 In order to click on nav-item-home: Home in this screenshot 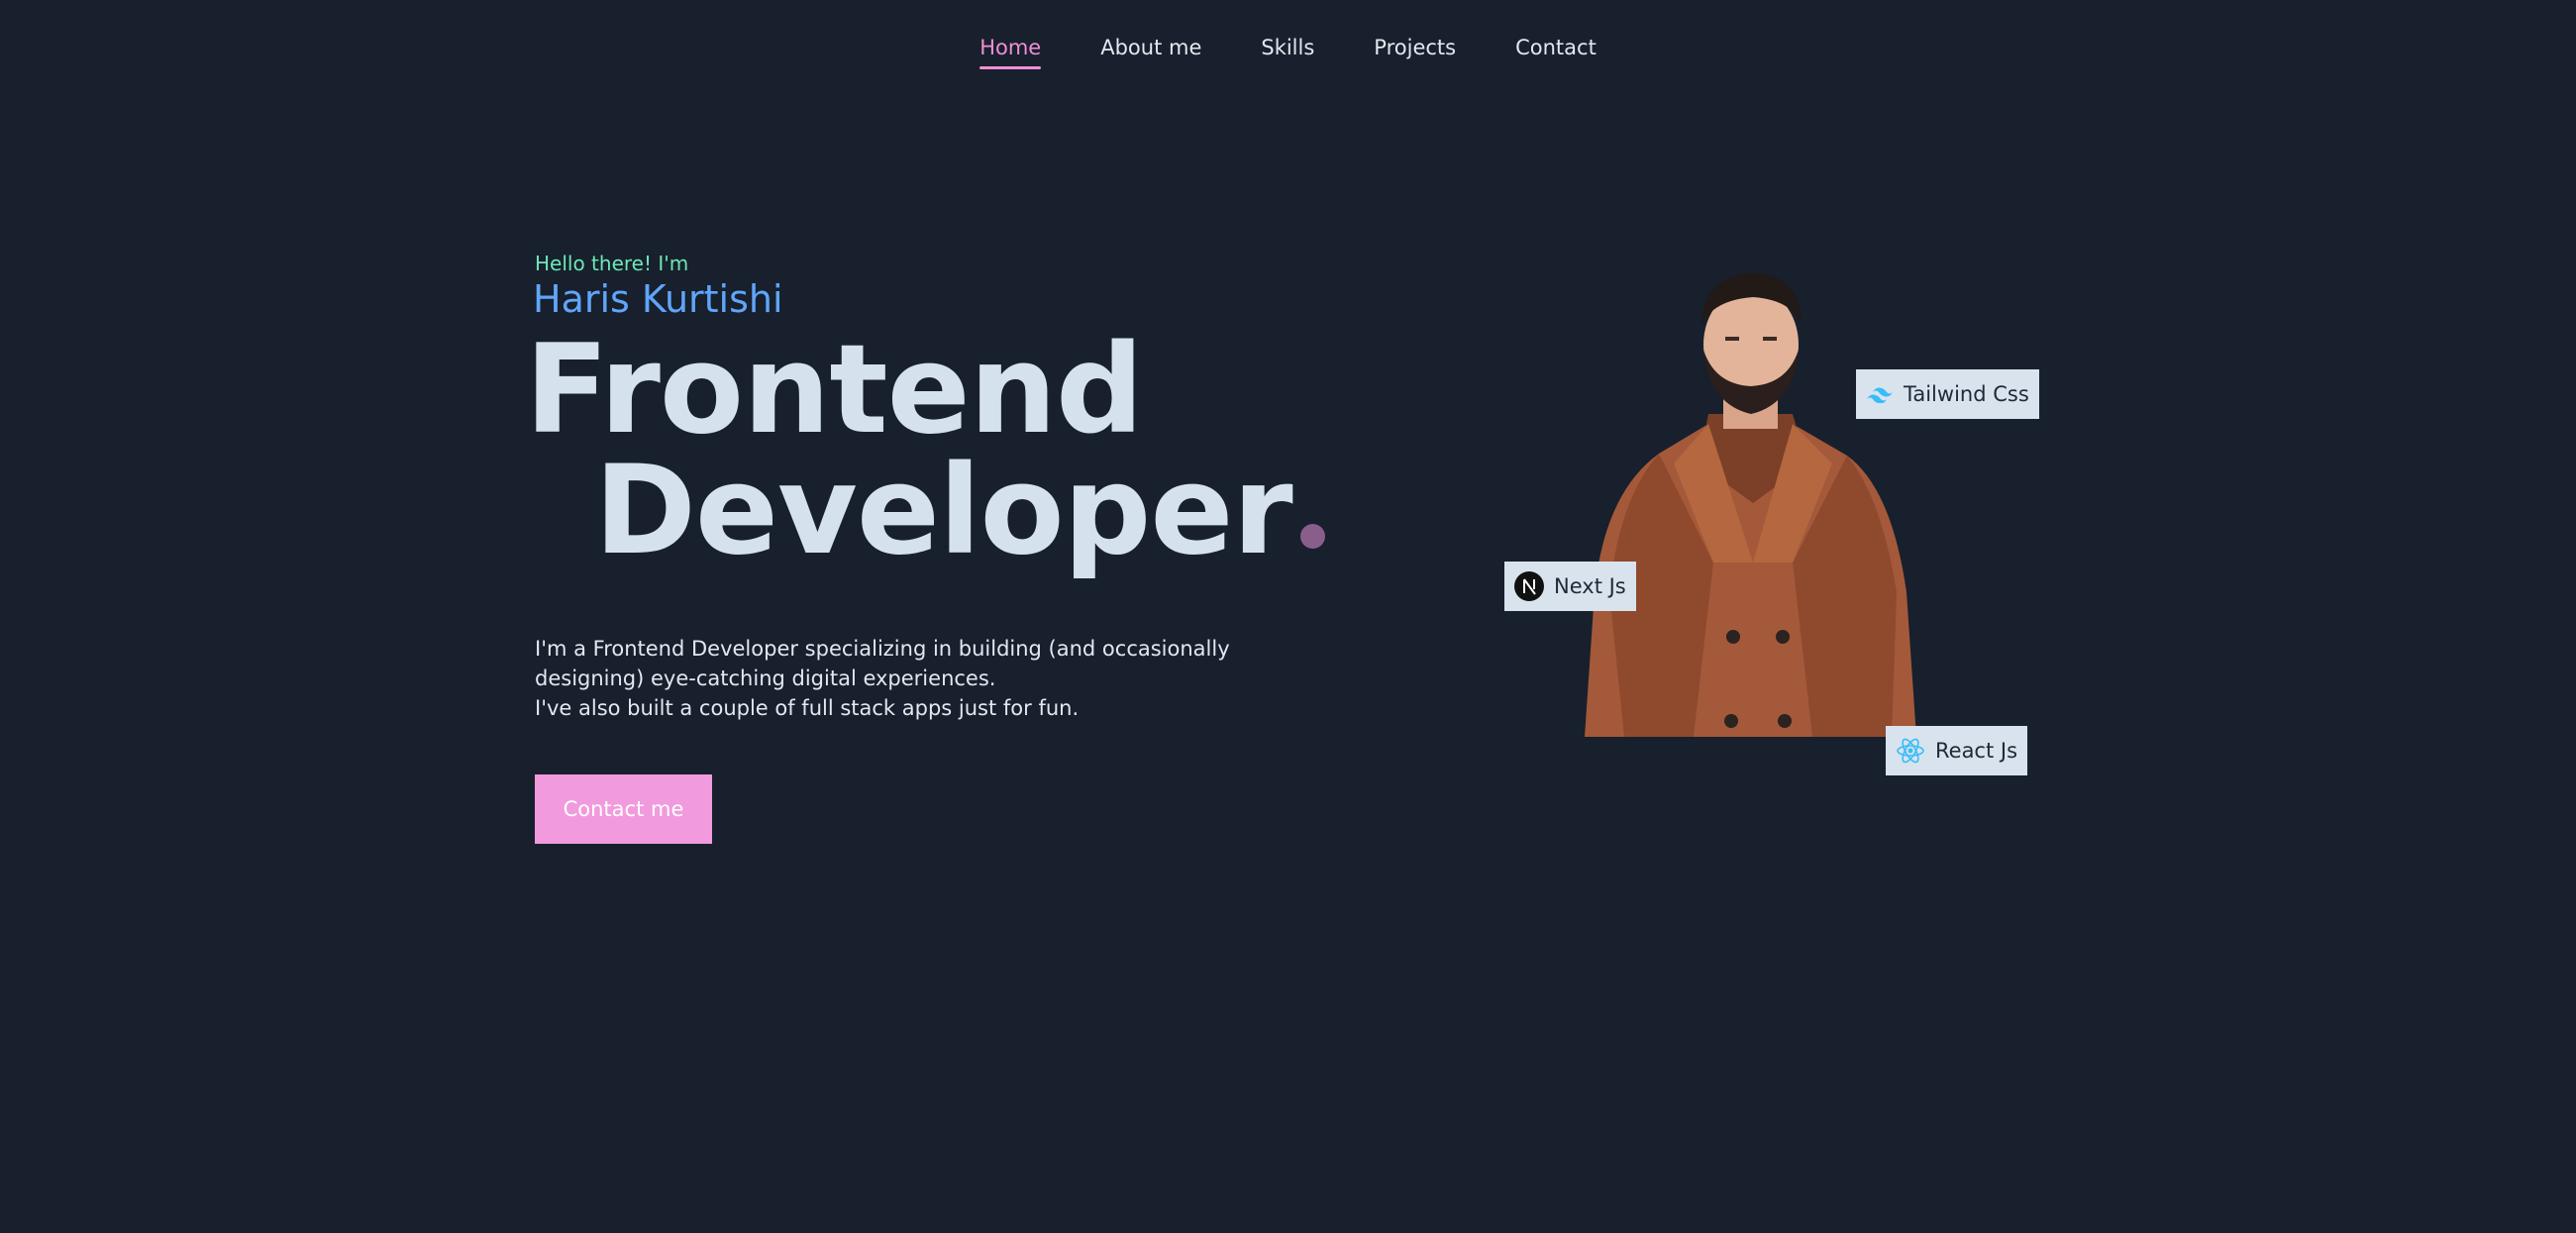, I will do `click(1010, 52)`.